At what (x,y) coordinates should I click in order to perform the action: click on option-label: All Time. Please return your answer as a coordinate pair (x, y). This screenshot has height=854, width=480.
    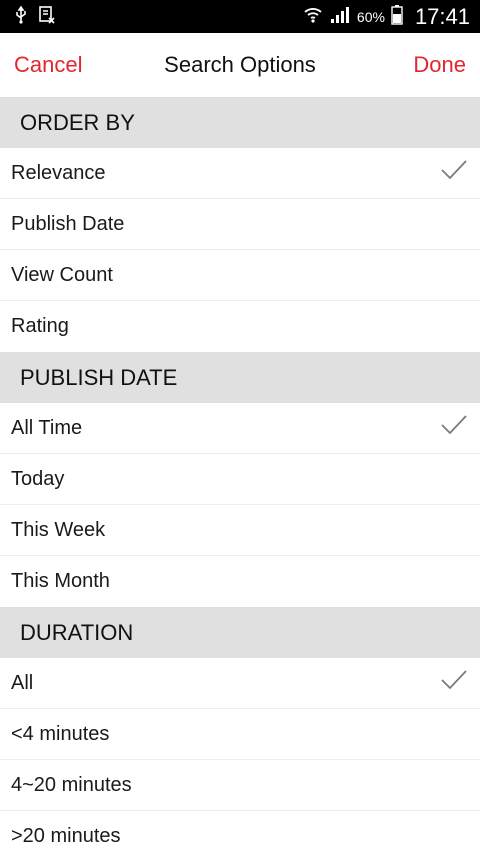
    Looking at the image, I should click on (47, 427).